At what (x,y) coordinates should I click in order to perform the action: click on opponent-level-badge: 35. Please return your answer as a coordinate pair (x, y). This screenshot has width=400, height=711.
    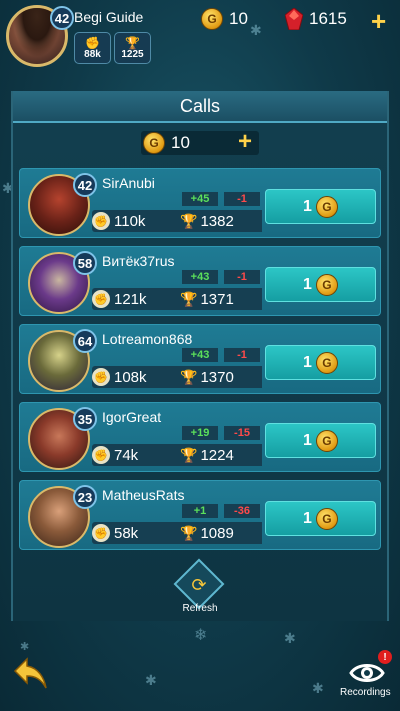
    Looking at the image, I should click on (85, 419).